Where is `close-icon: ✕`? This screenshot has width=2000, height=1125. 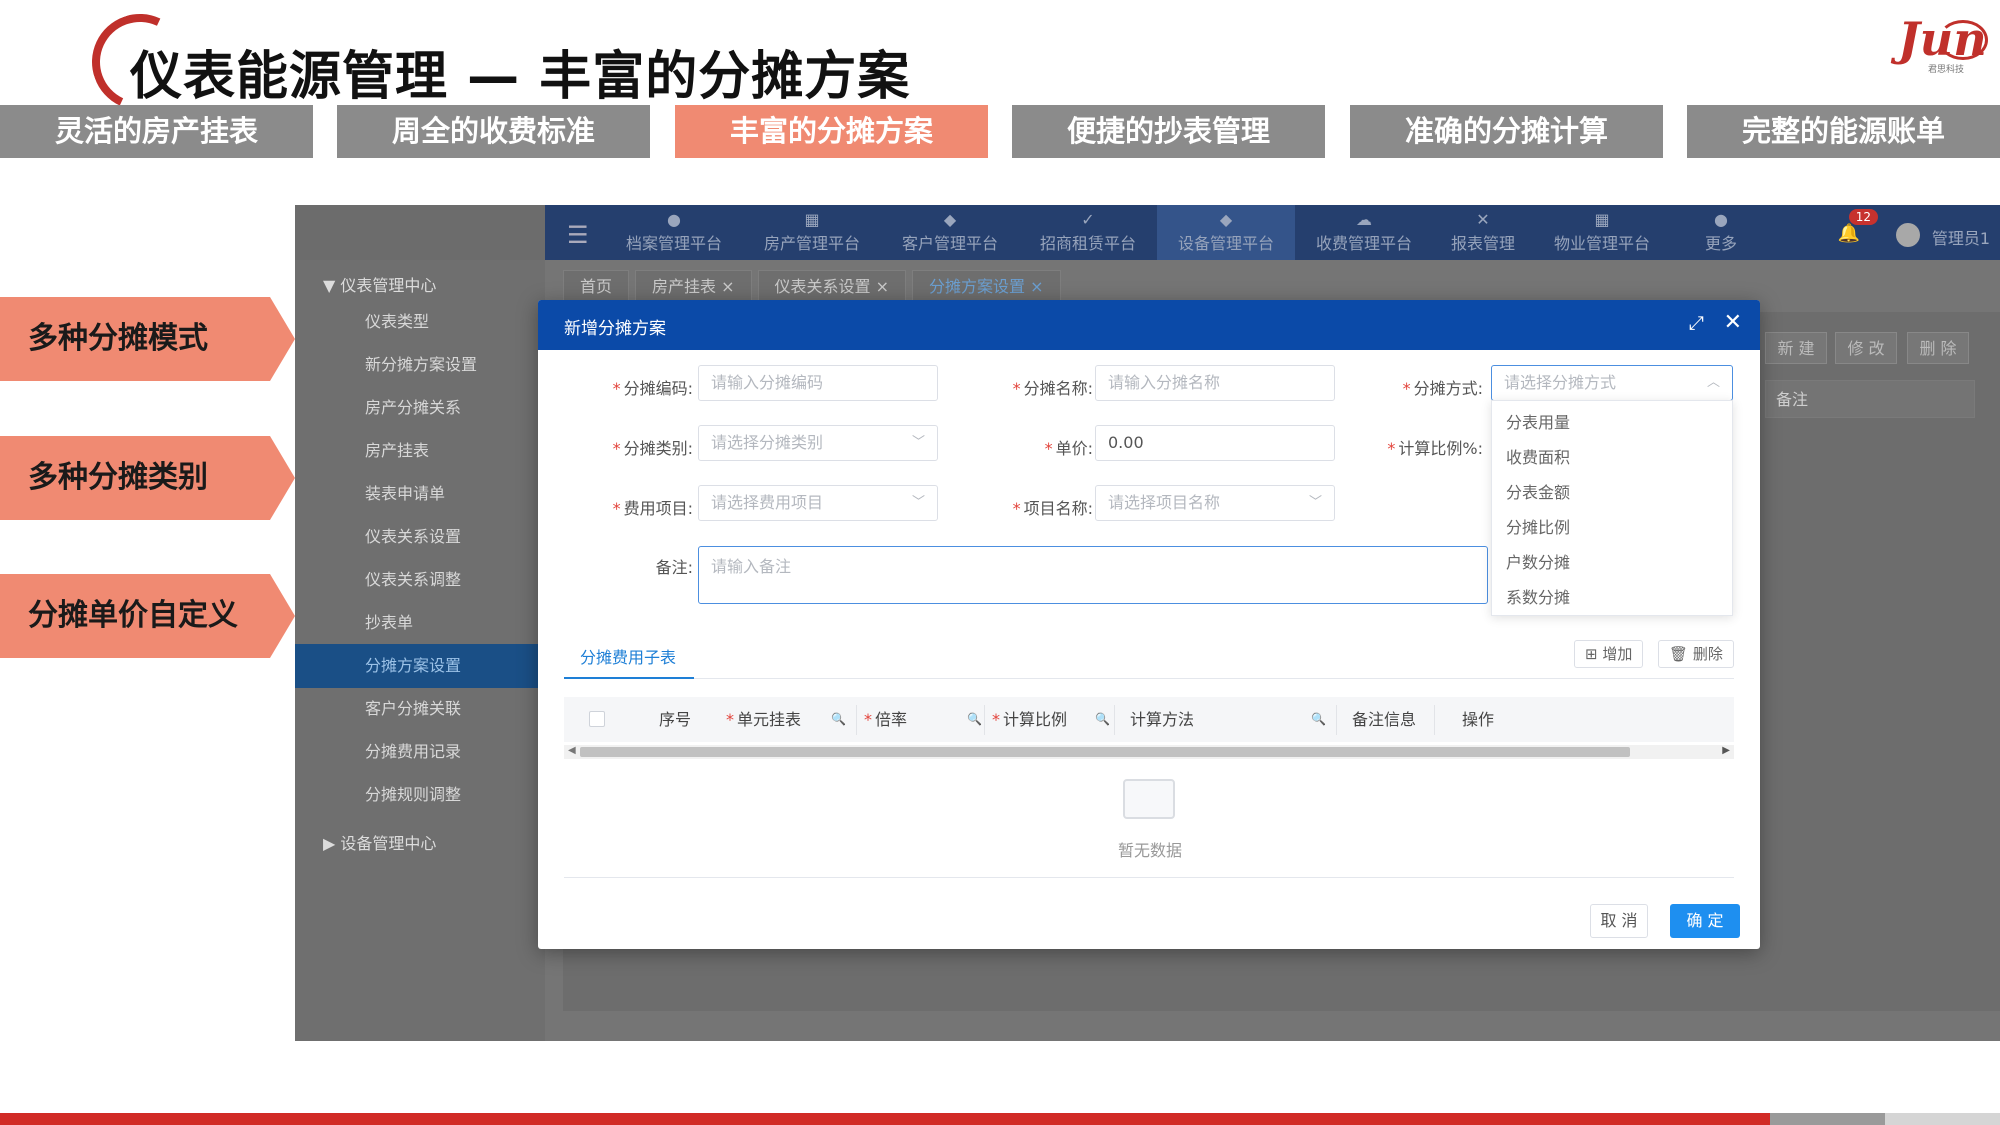 close-icon: ✕ is located at coordinates (1733, 322).